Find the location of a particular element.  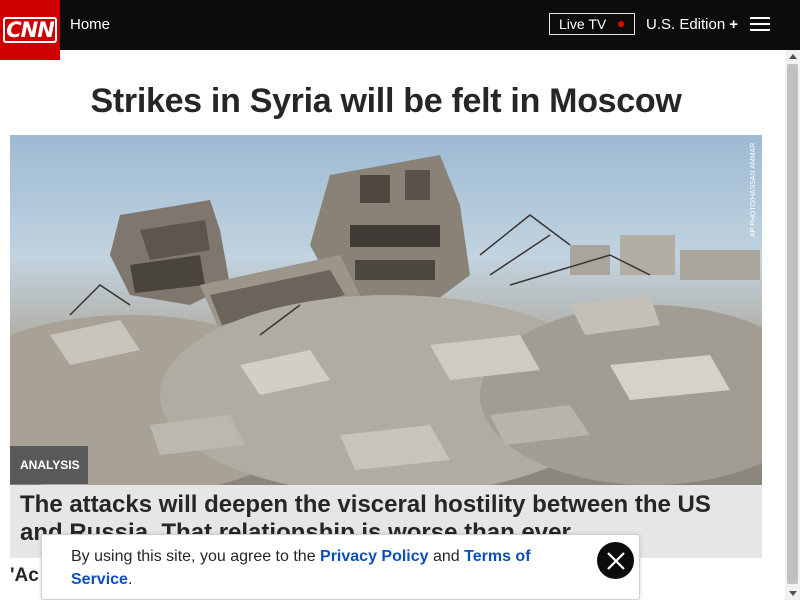

live-tv-label: Live TV is located at coordinates (583, 24).